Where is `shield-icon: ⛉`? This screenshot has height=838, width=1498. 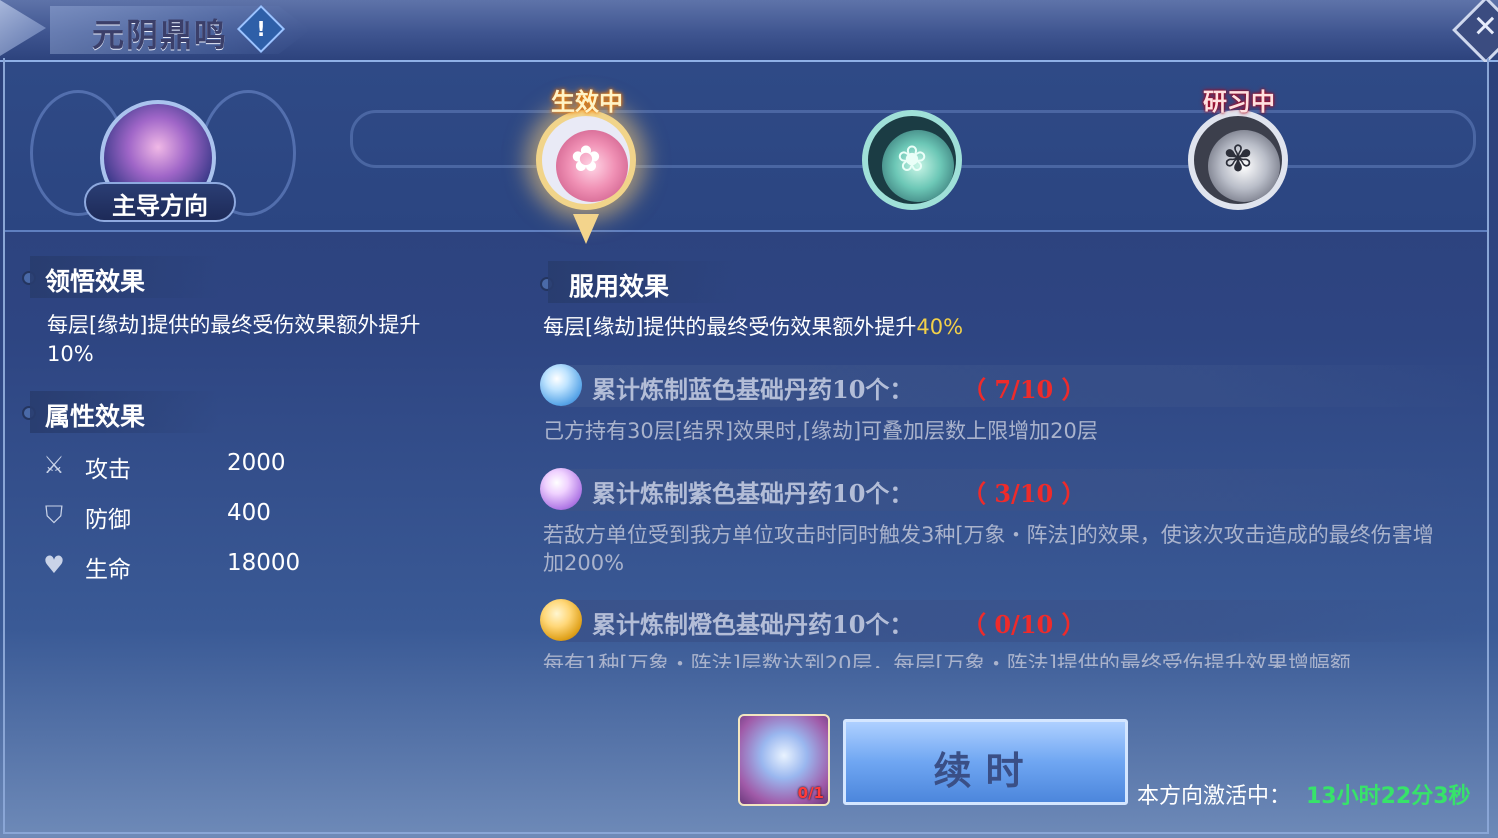 shield-icon: ⛉ is located at coordinates (54, 515).